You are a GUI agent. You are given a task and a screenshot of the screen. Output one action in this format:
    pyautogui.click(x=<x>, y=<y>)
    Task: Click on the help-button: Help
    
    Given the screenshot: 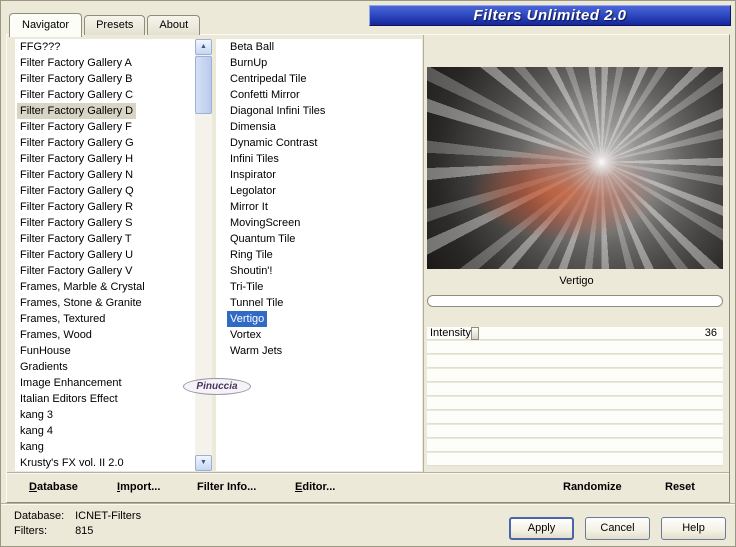 What is the action you would take?
    pyautogui.click(x=693, y=528)
    